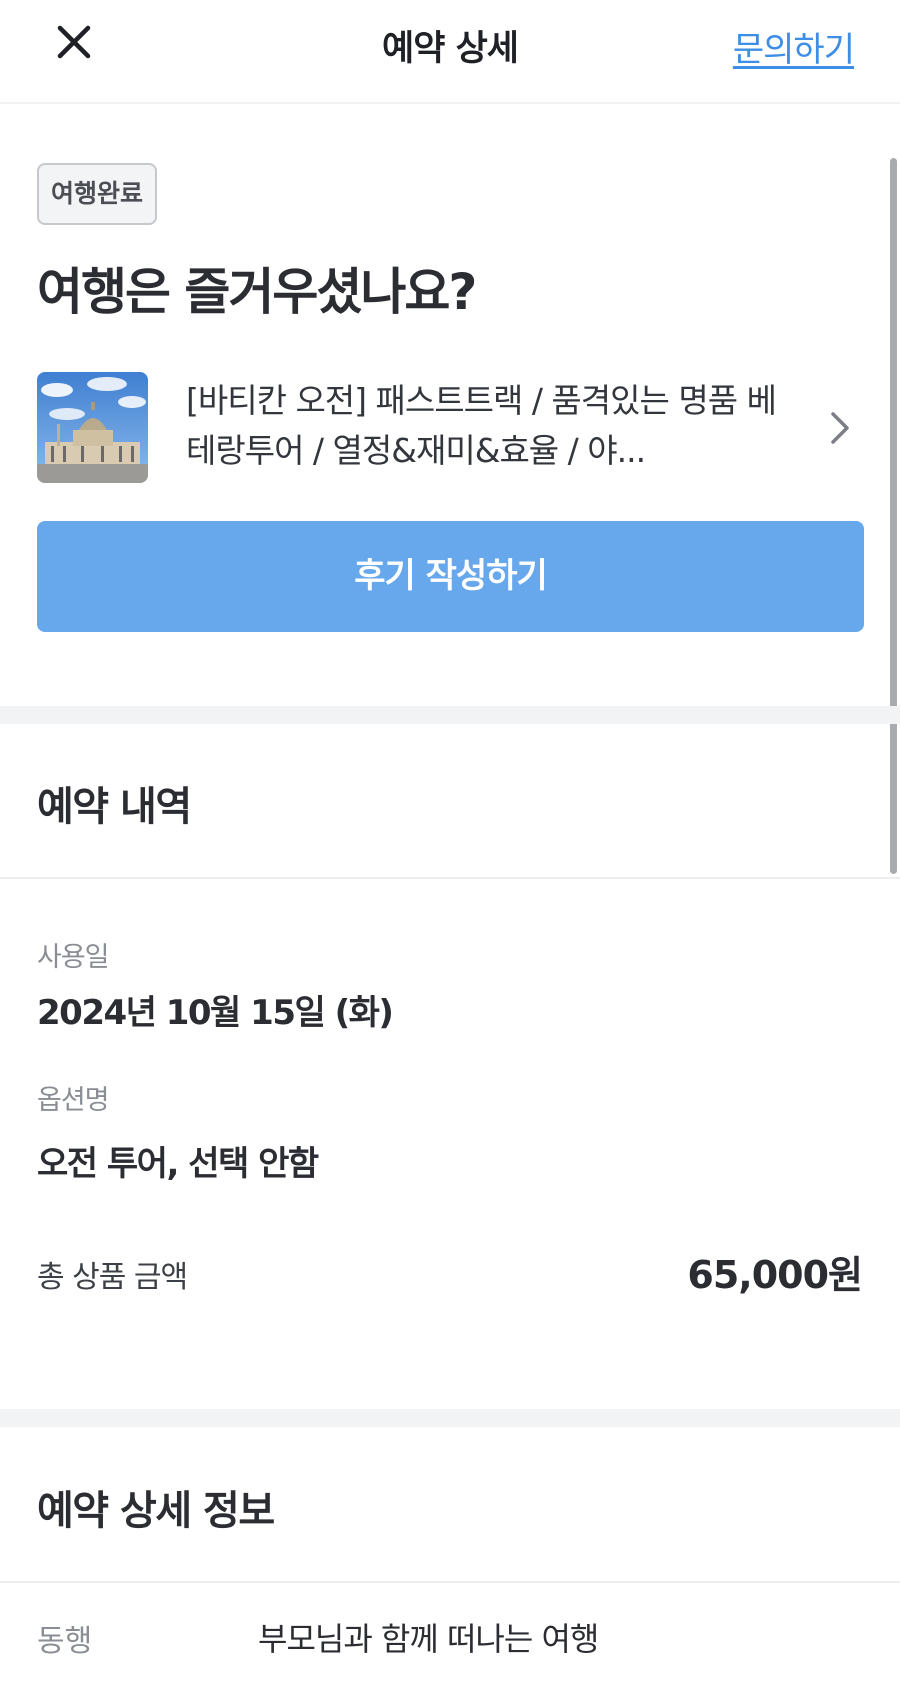 Image resolution: width=900 pixels, height=1688 pixels. What do you see at coordinates (73, 957) in the screenshot?
I see `usage-date-label: 사용일` at bounding box center [73, 957].